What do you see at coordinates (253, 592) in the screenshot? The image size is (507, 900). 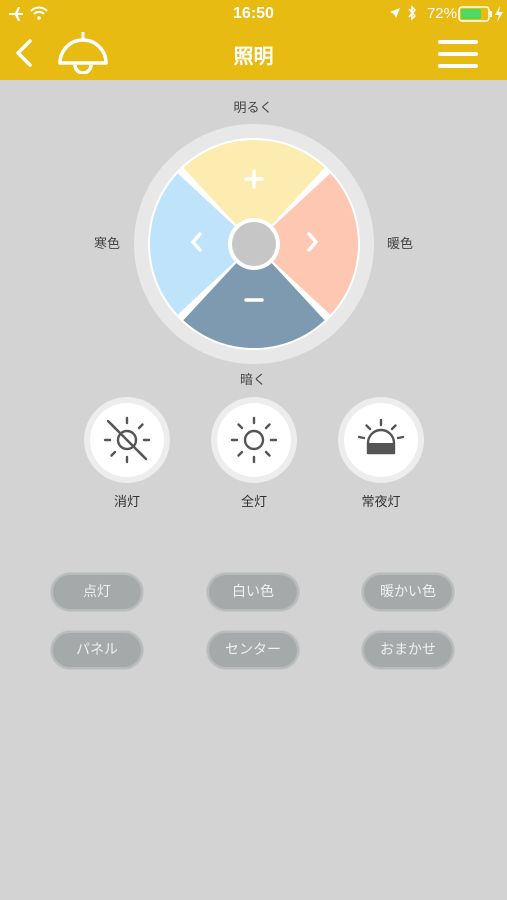 I see `white-color-button: 白い色` at bounding box center [253, 592].